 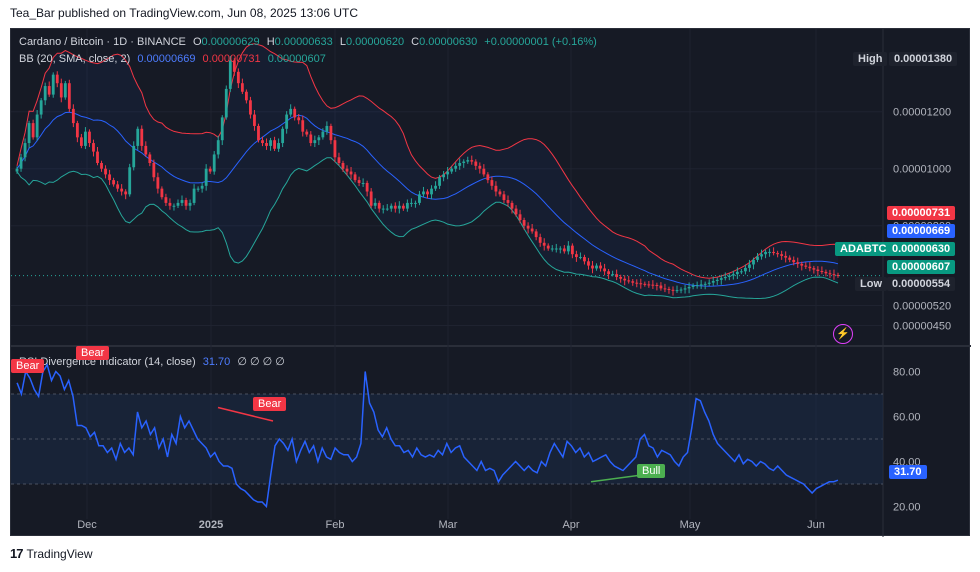 What do you see at coordinates (651, 471) in the screenshot?
I see `bull-signal-1: Bull` at bounding box center [651, 471].